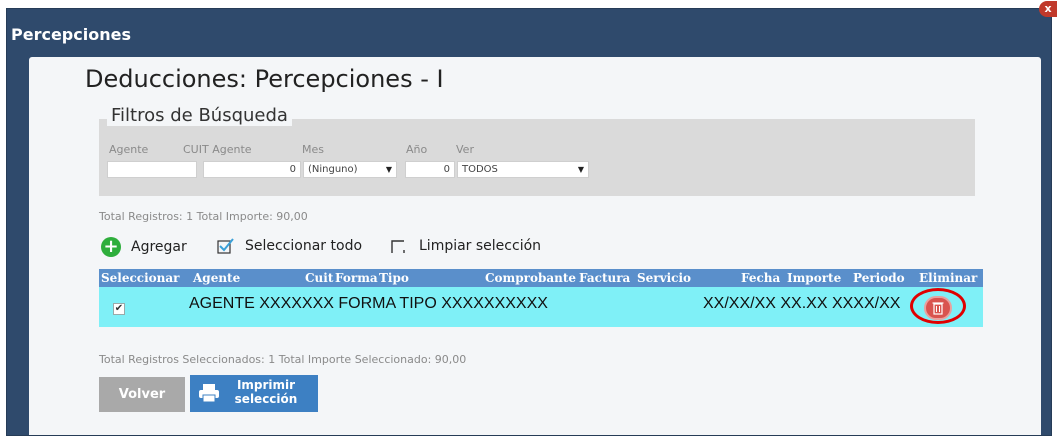 This screenshot has width=1059, height=436. I want to click on clear-selection-button: Limpiar selección, so click(466, 246).